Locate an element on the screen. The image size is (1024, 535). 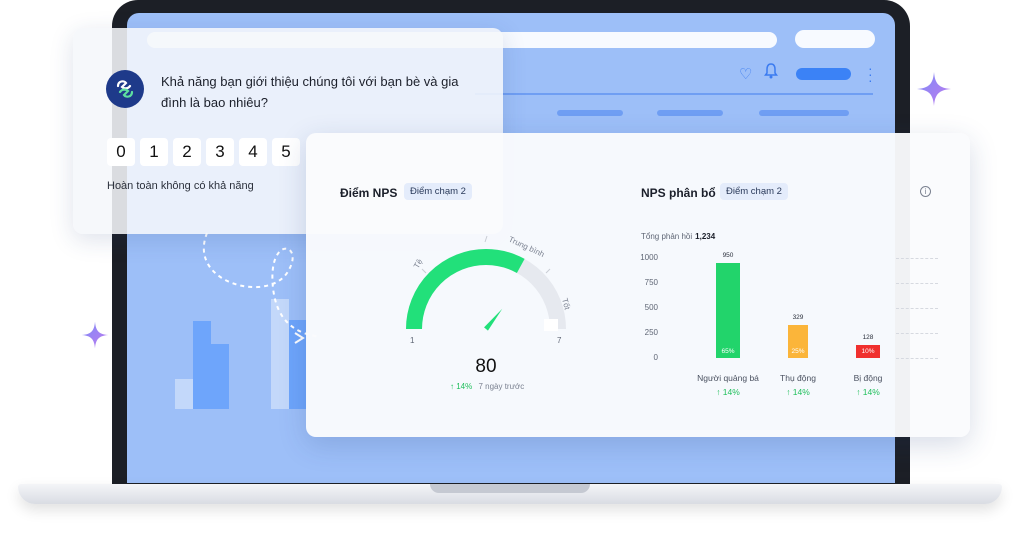
total-responses: Tổng phản hồi 1,234 is located at coordinates (678, 236).